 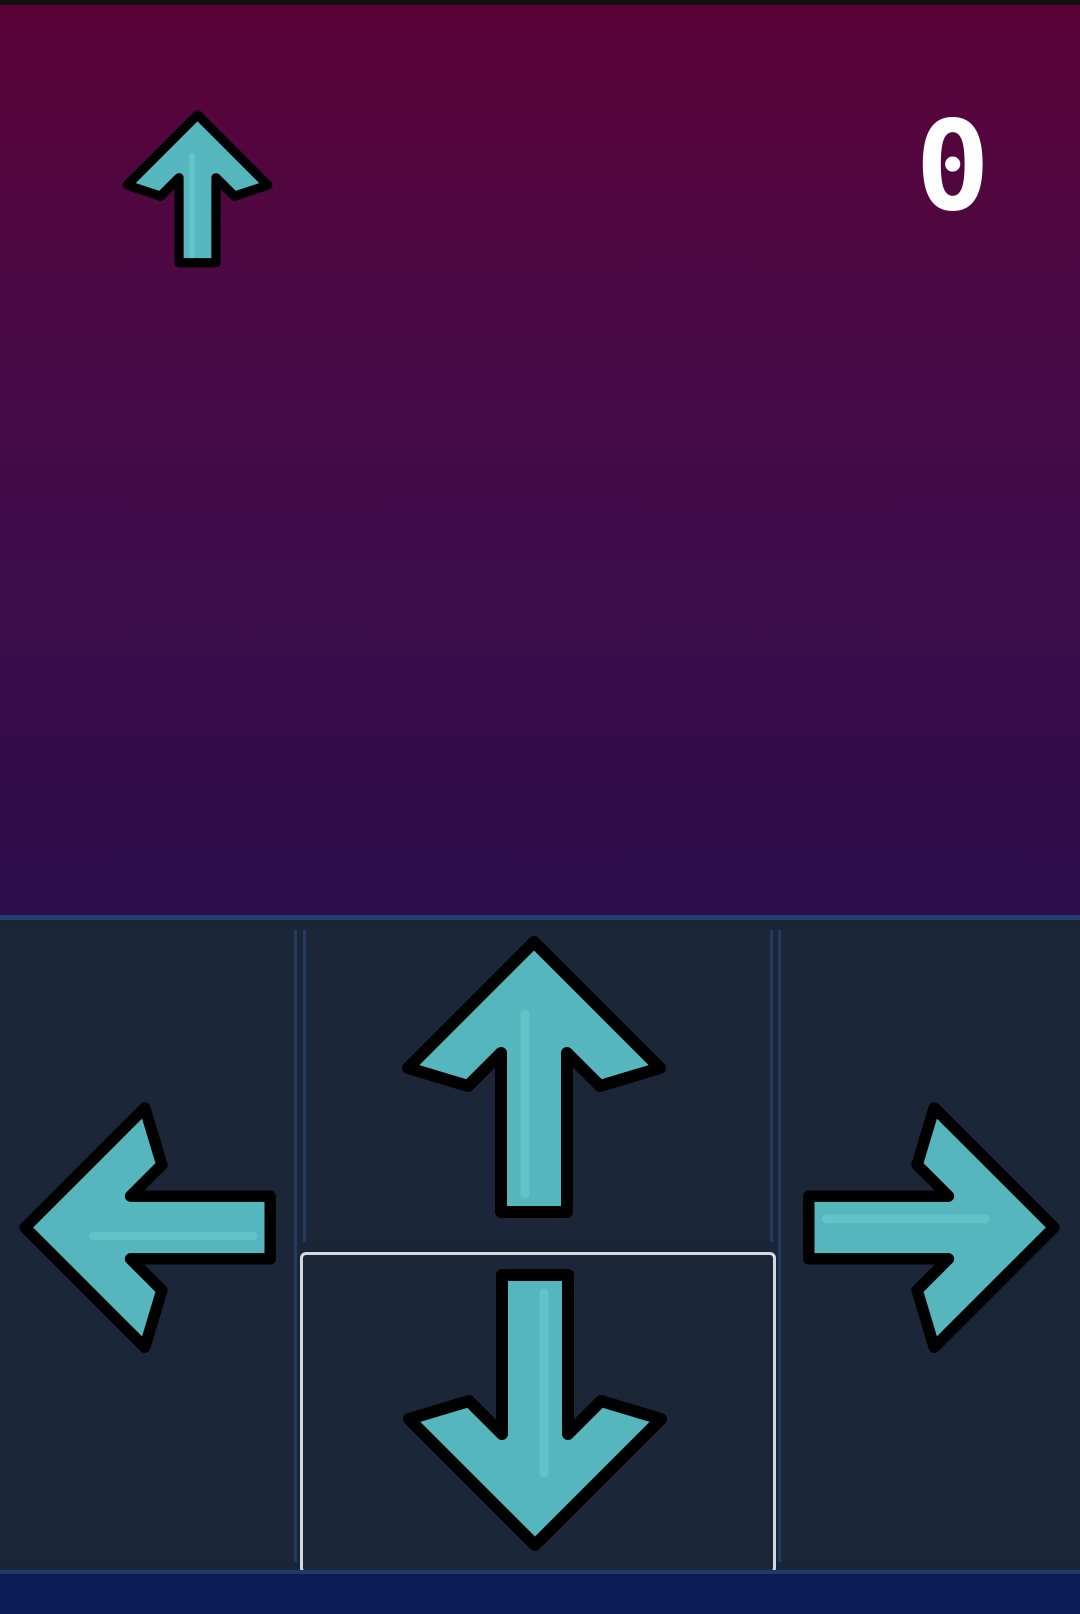 I want to click on bottom-bar, so click(x=540, y=1592).